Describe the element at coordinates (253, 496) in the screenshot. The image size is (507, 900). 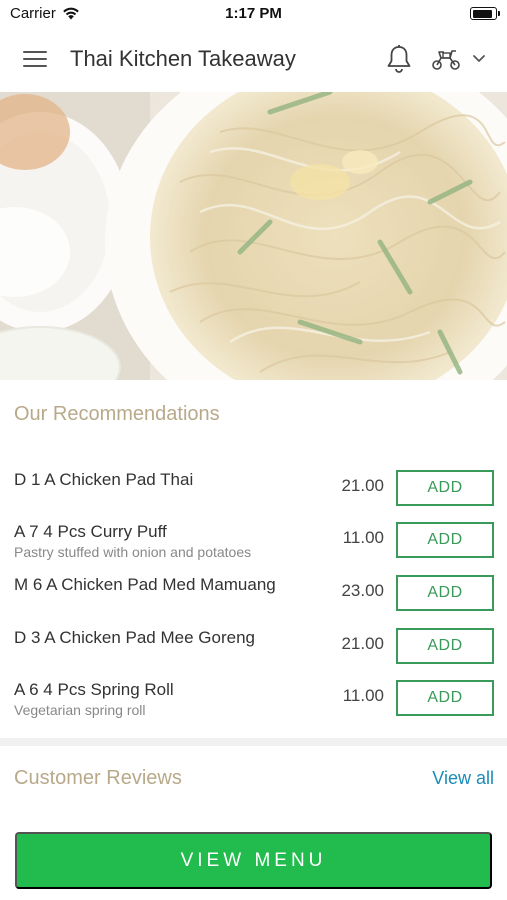
I see `list-item: D 1 A Chicken Pad Thai 21.00 ADD` at that location.